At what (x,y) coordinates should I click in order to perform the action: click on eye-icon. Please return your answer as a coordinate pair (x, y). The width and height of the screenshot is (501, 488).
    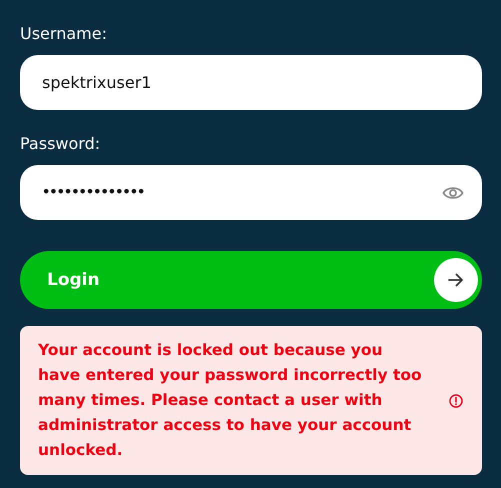
    Looking at the image, I should click on (453, 192).